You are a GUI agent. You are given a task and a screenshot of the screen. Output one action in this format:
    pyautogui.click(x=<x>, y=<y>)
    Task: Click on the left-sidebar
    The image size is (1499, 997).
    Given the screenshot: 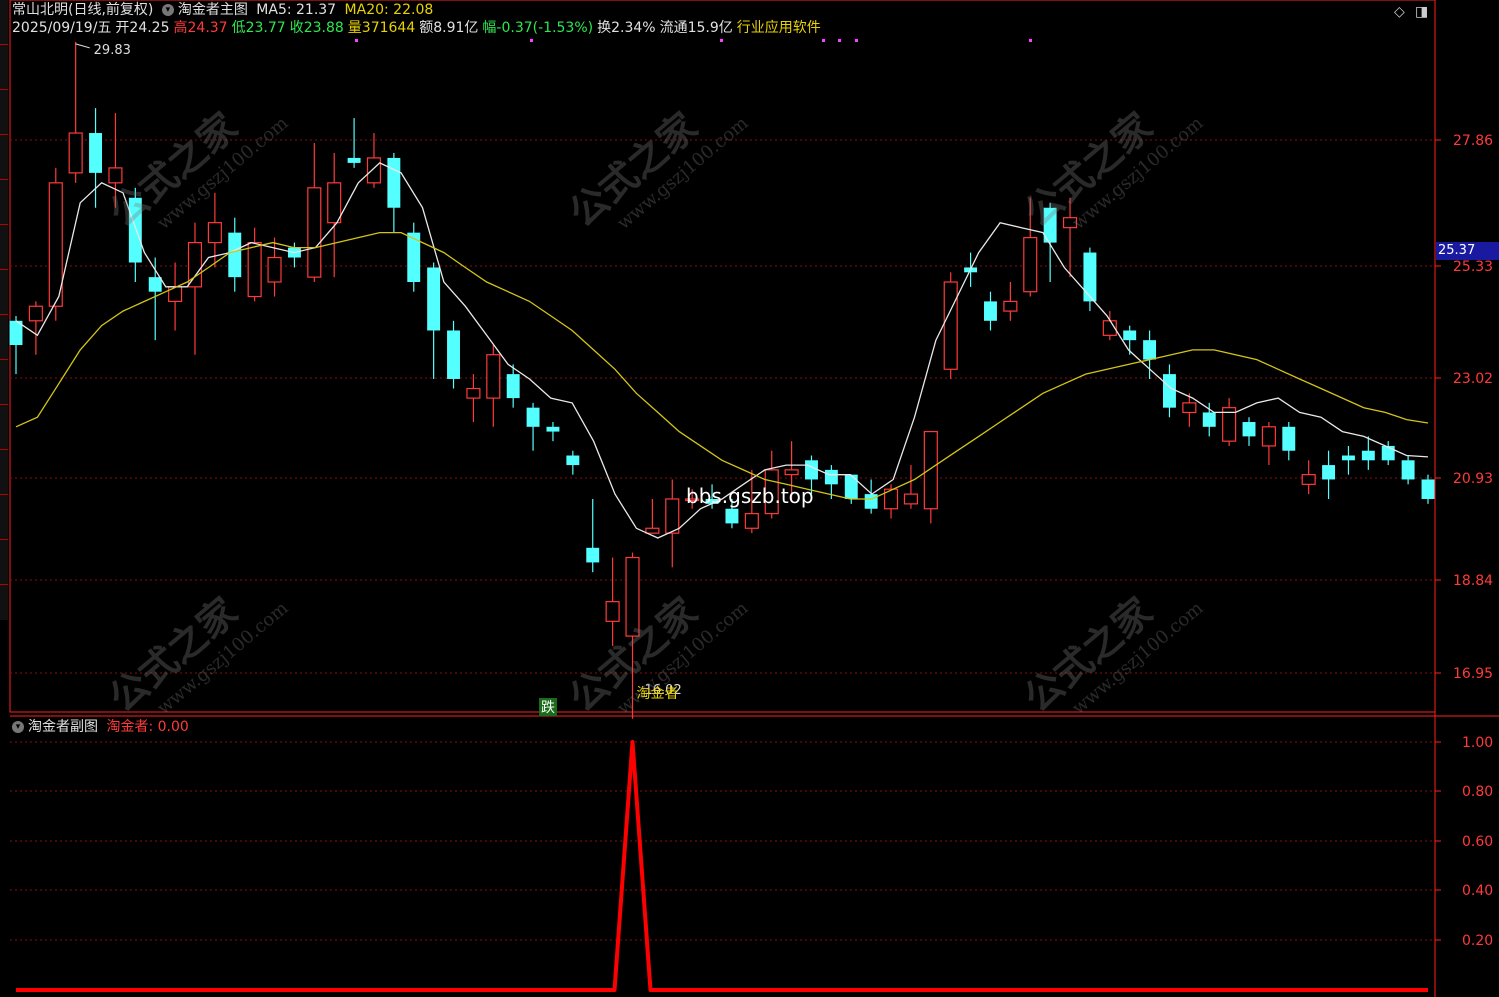 What is the action you would take?
    pyautogui.click(x=4, y=310)
    